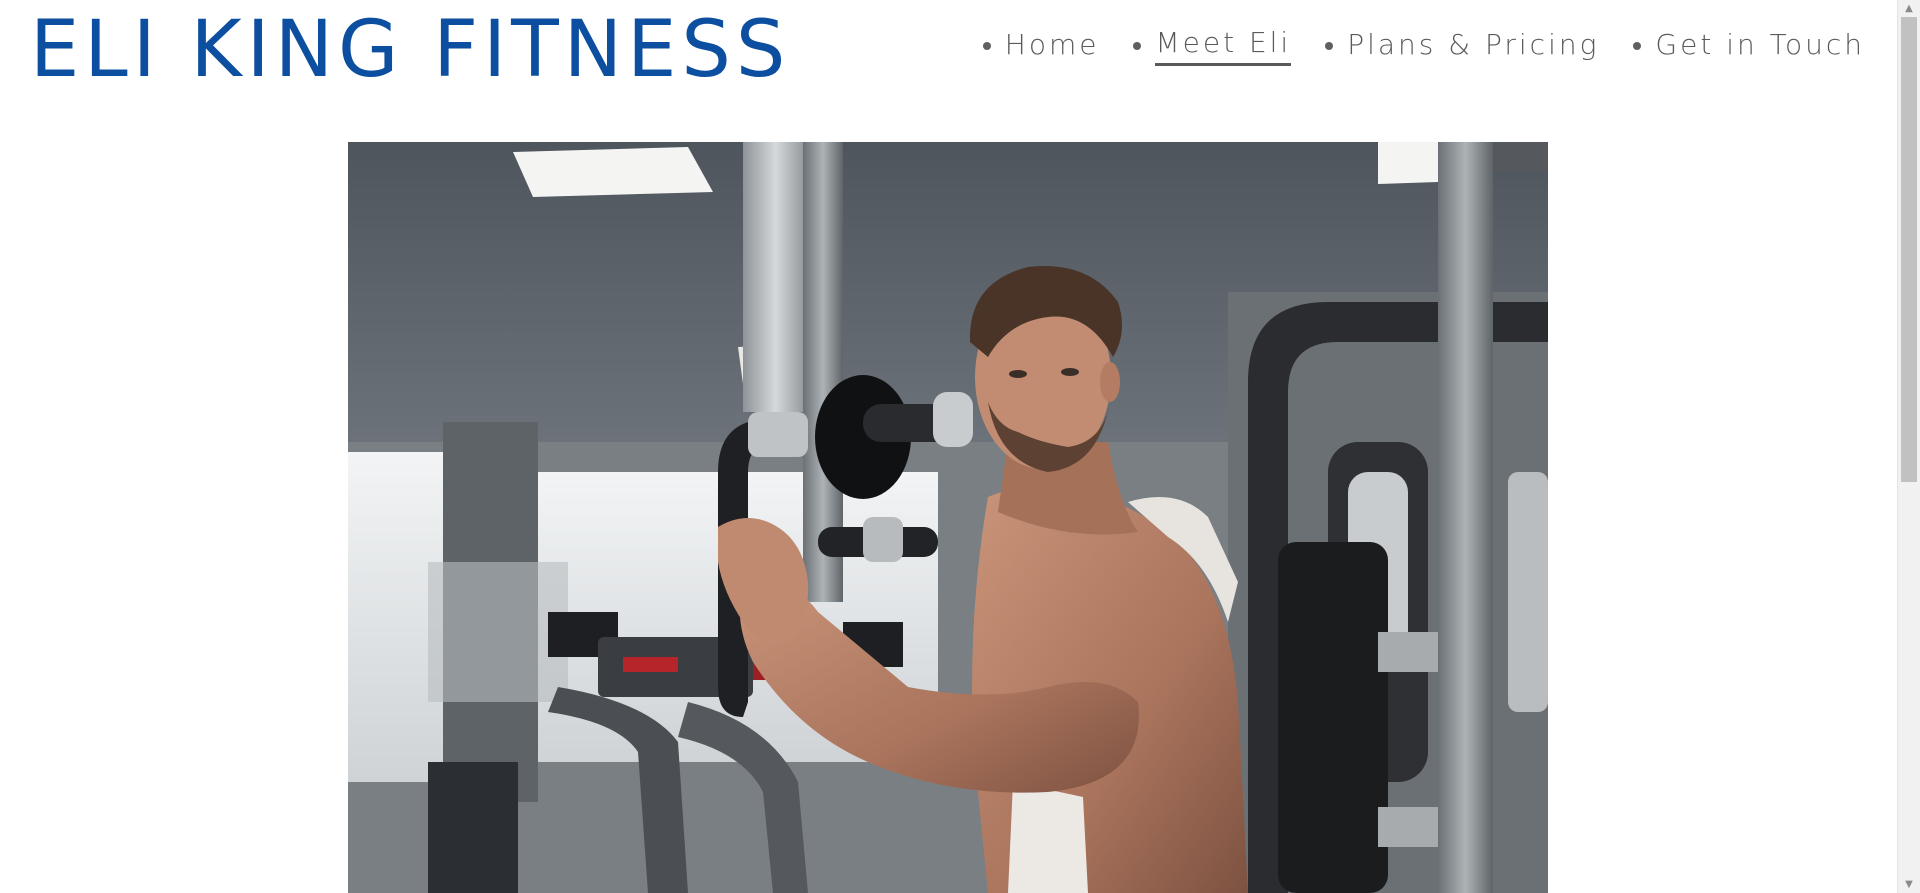 Image resolution: width=1920 pixels, height=893 pixels. I want to click on site-logo-title: ELI KING FITNESS, so click(410, 50).